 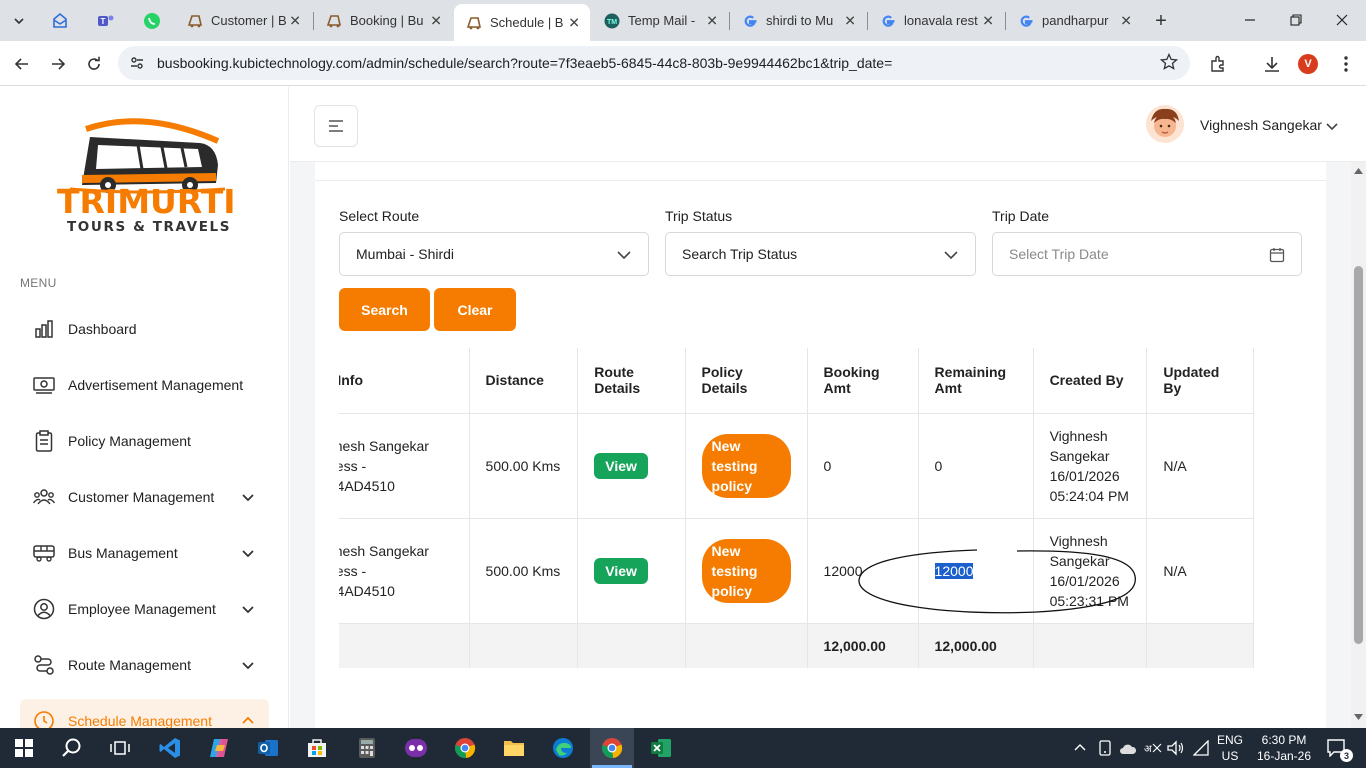 What do you see at coordinates (1342, 20) in the screenshot?
I see `close-window-icon` at bounding box center [1342, 20].